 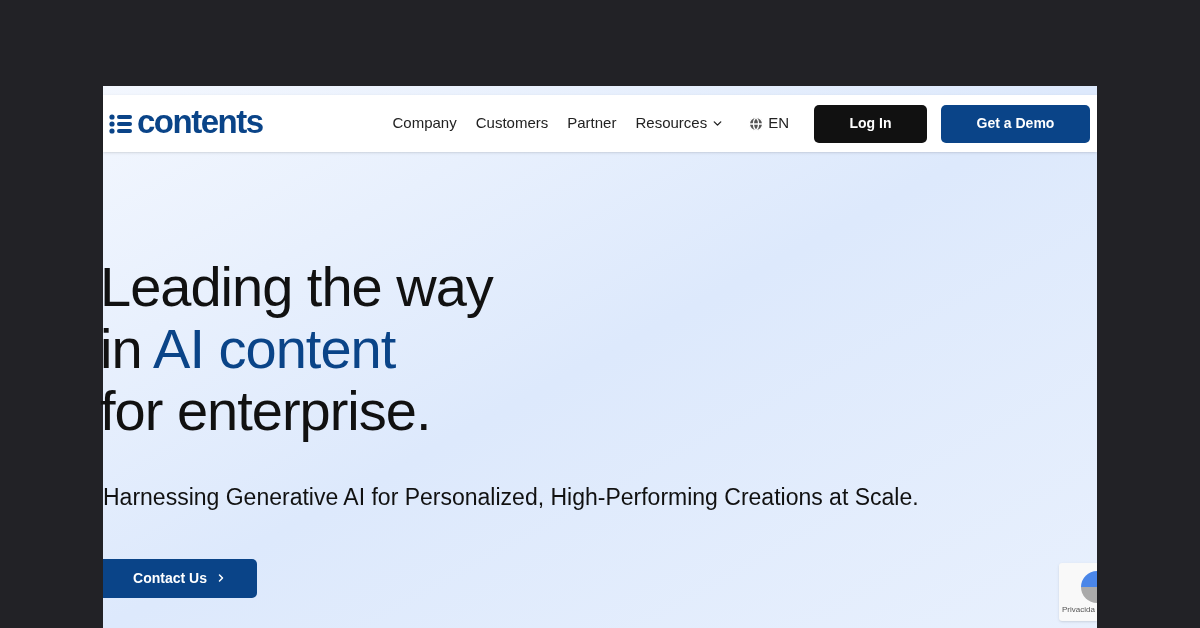 What do you see at coordinates (1089, 587) in the screenshot?
I see `recaptcha-icon` at bounding box center [1089, 587].